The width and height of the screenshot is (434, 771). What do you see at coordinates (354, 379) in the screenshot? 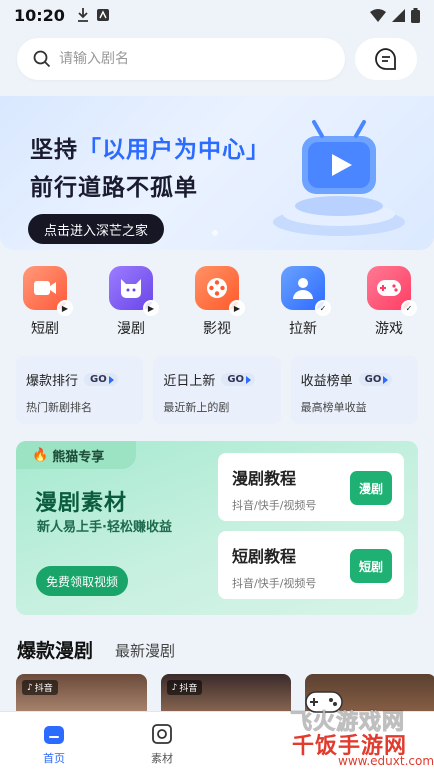
I see `ranking-card-title-row: 收益榜单 GO` at bounding box center [354, 379].